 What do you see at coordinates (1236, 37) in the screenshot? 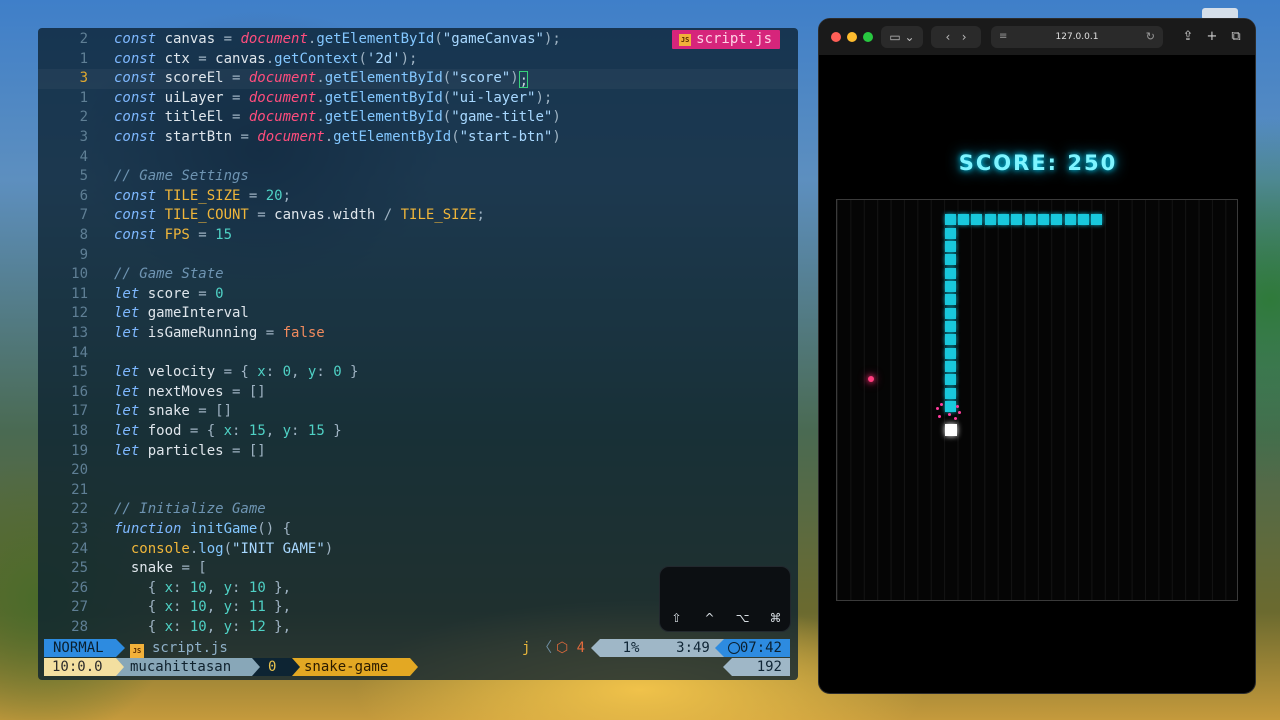
I see `tab-overview-icon: ⧉` at bounding box center [1236, 37].